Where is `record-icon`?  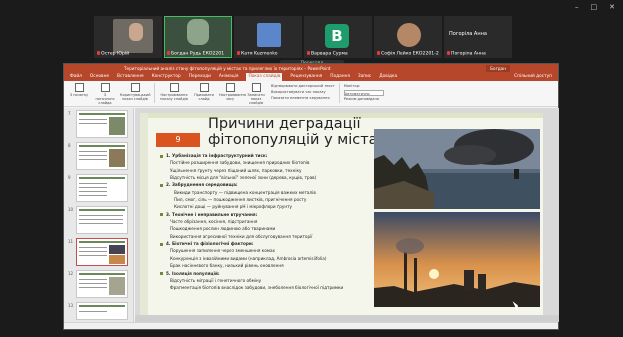 record-icon is located at coordinates (256, 87).